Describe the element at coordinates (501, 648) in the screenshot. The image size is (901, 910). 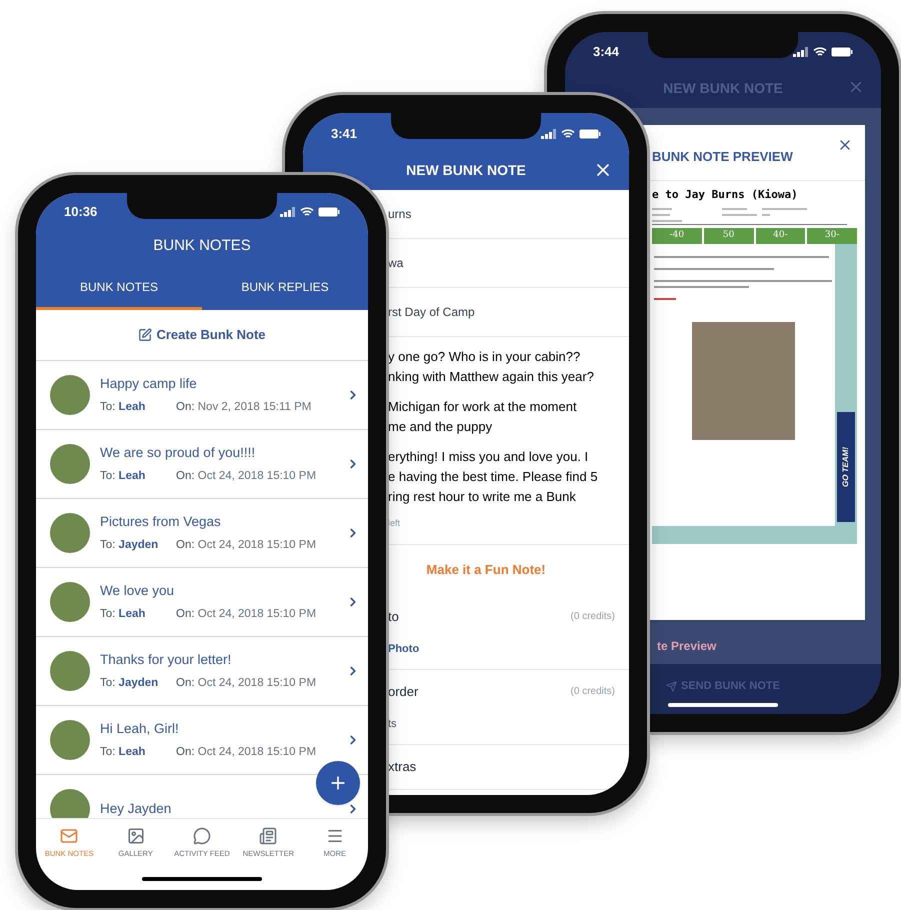
I see `option-action: Photo` at that location.